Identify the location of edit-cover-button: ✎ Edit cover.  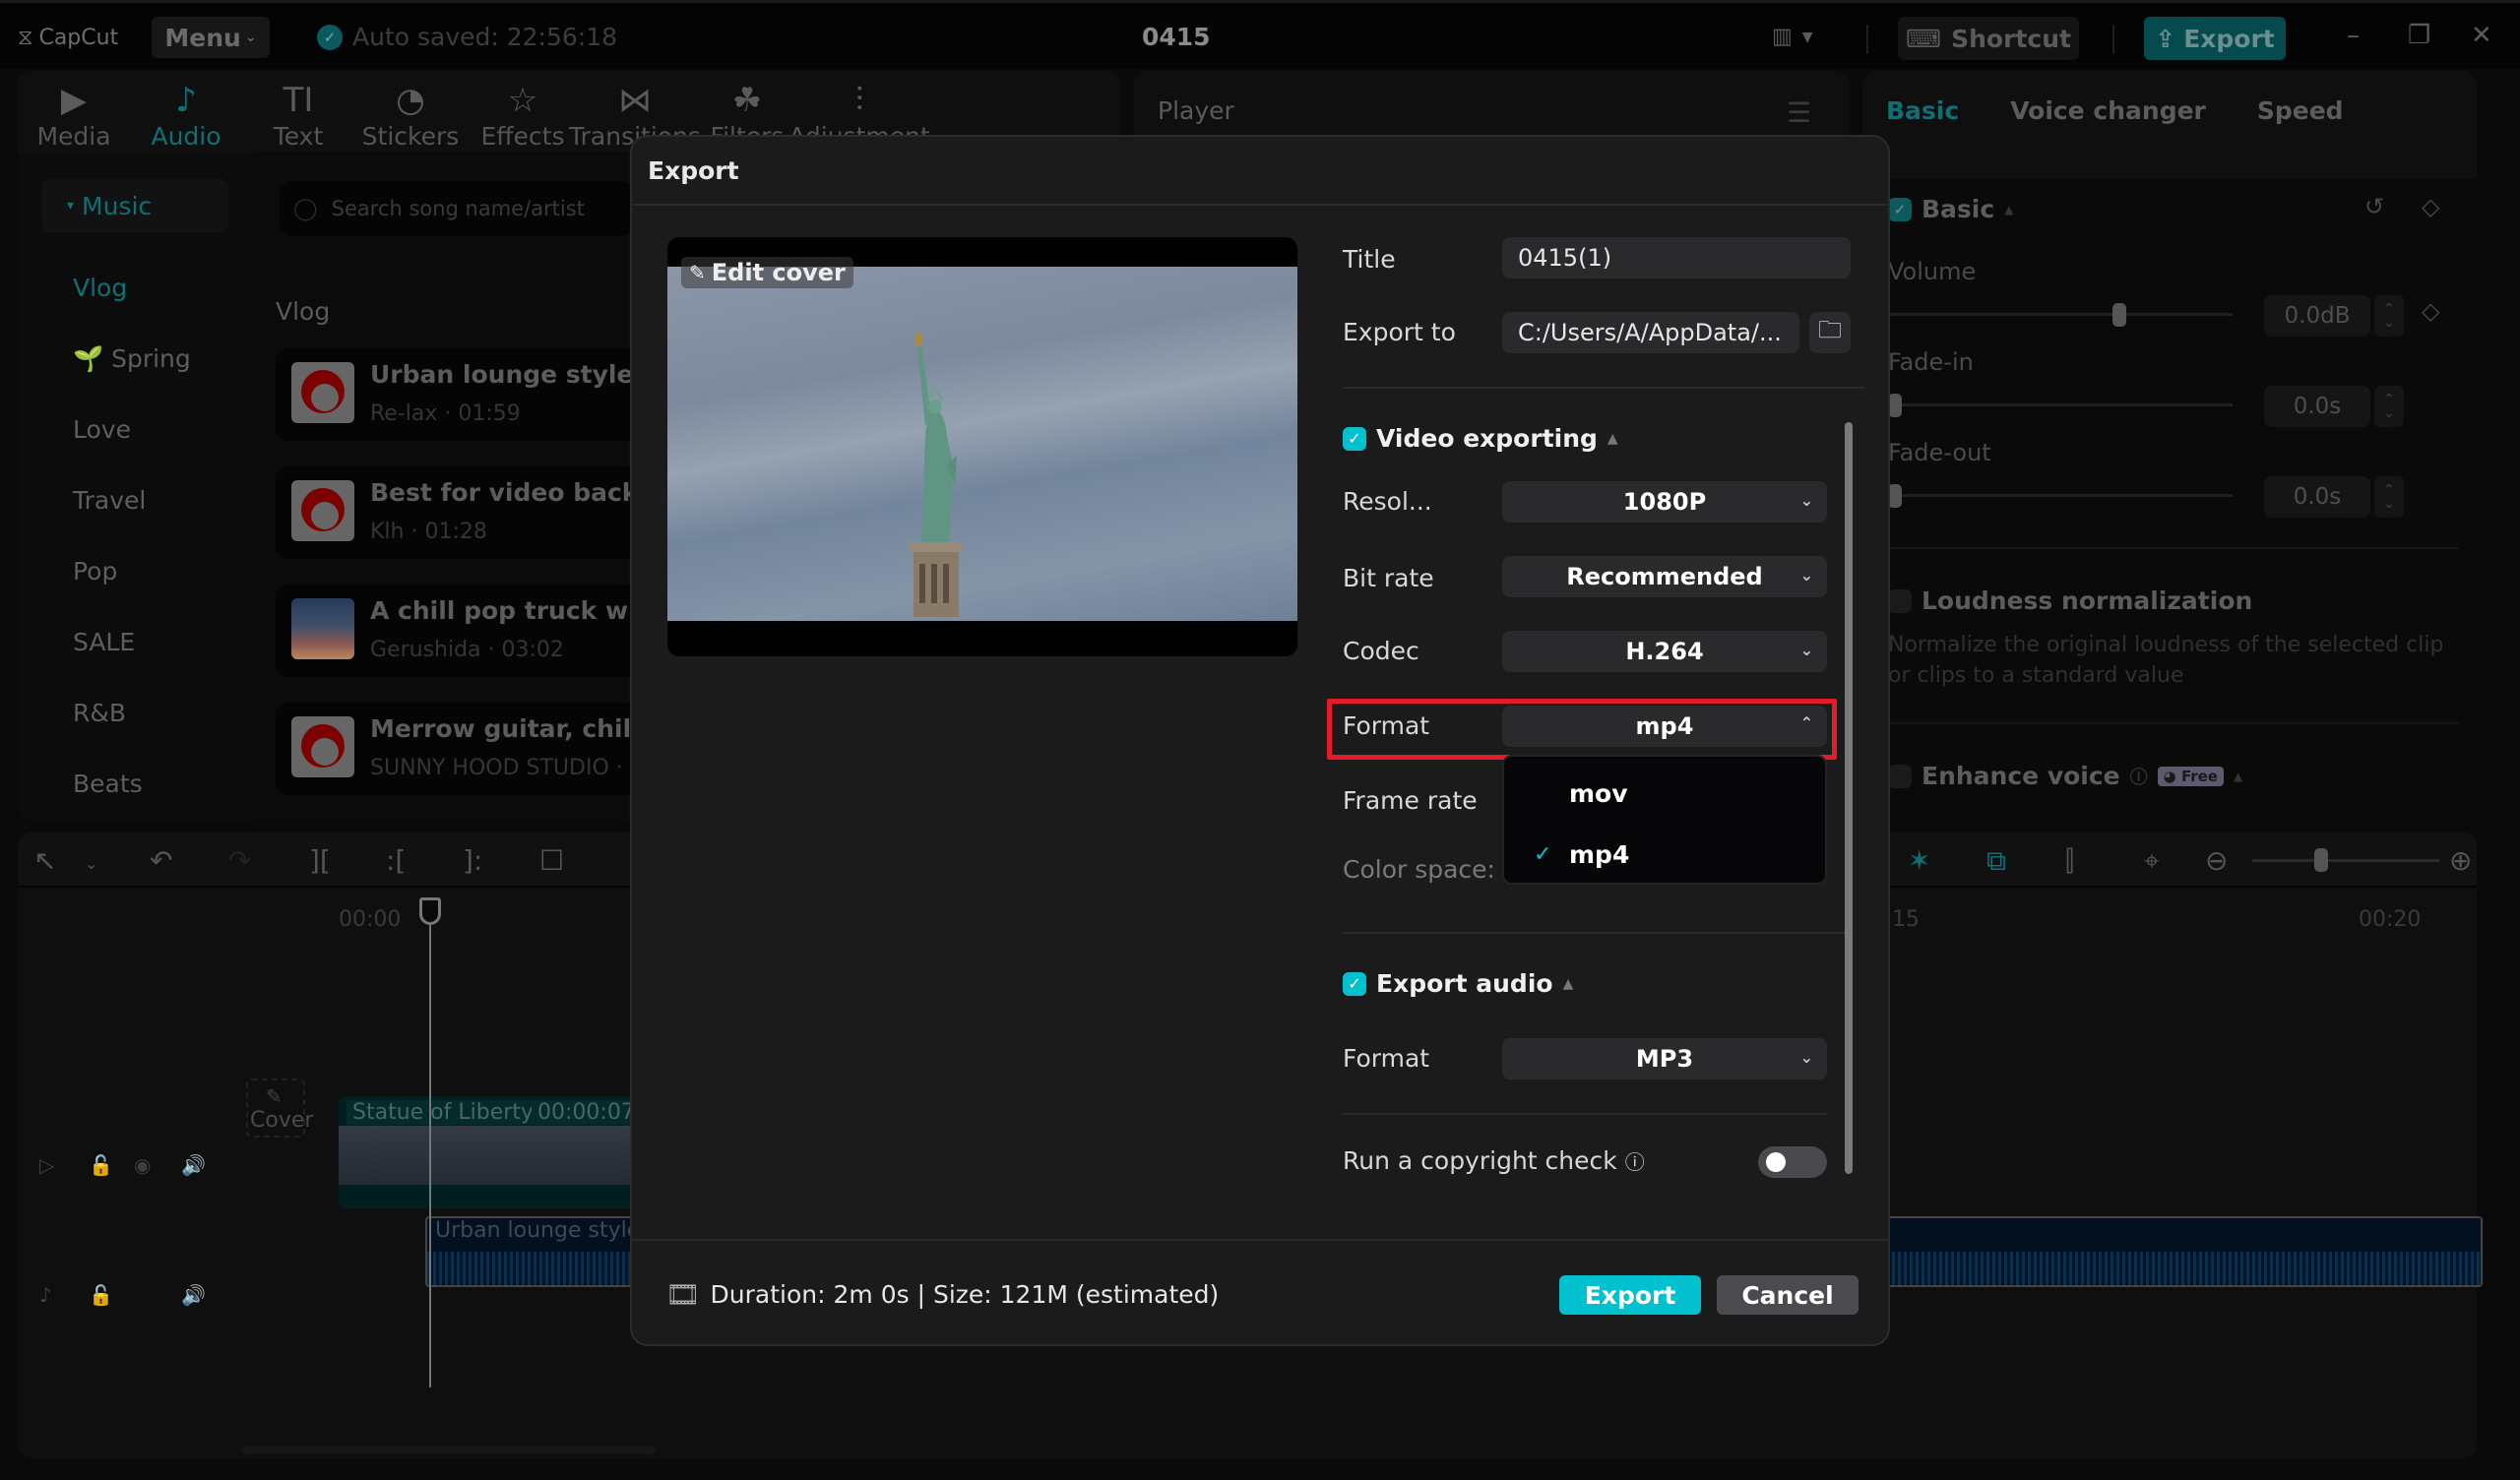
(767, 273).